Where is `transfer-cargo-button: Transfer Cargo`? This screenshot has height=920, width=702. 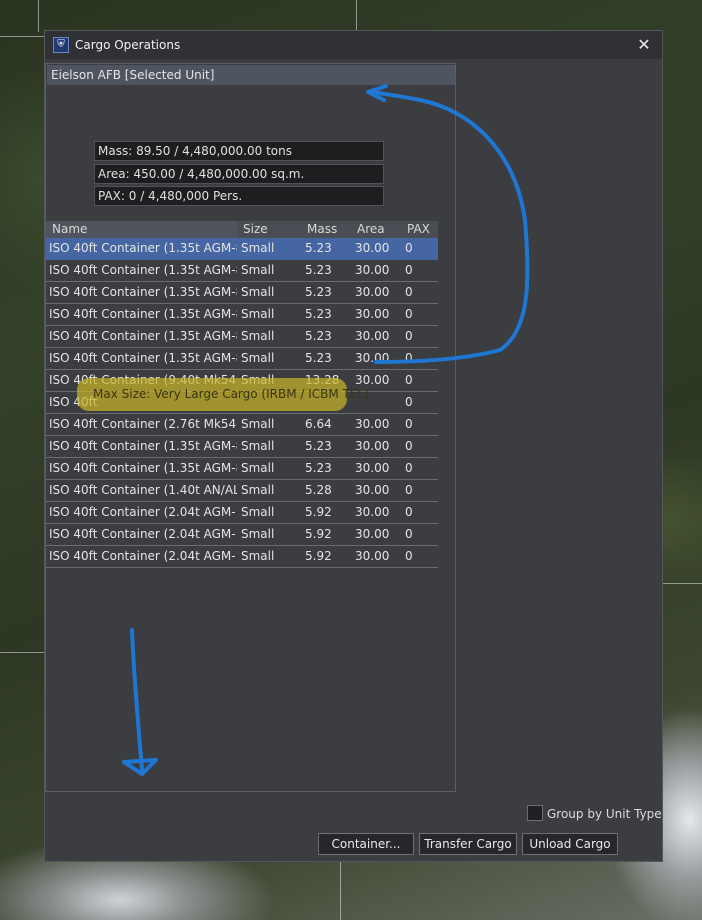
transfer-cargo-button: Transfer Cargo is located at coordinates (468, 844).